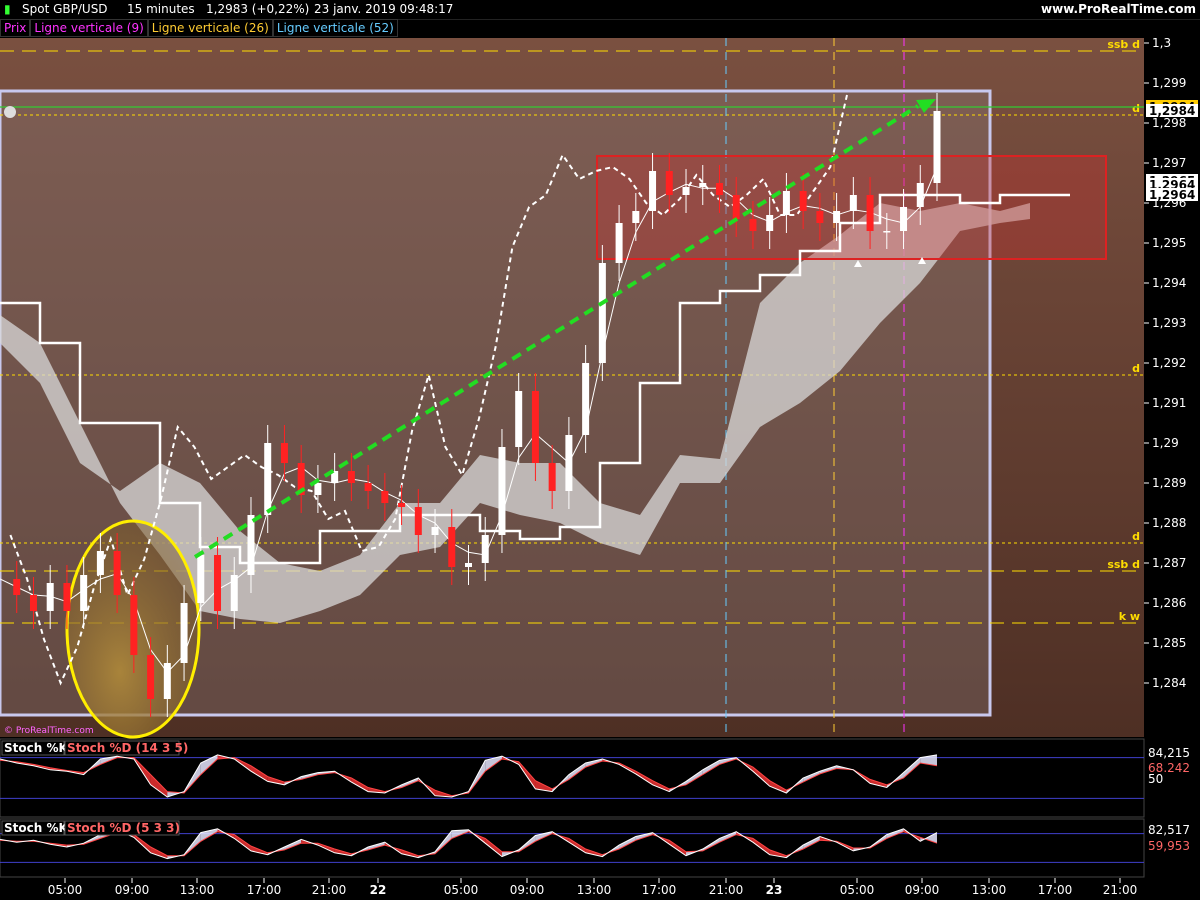 The height and width of the screenshot is (900, 1200). Describe the element at coordinates (1169, 753) in the screenshot. I see `stoch-tag-label: 84,215` at that location.